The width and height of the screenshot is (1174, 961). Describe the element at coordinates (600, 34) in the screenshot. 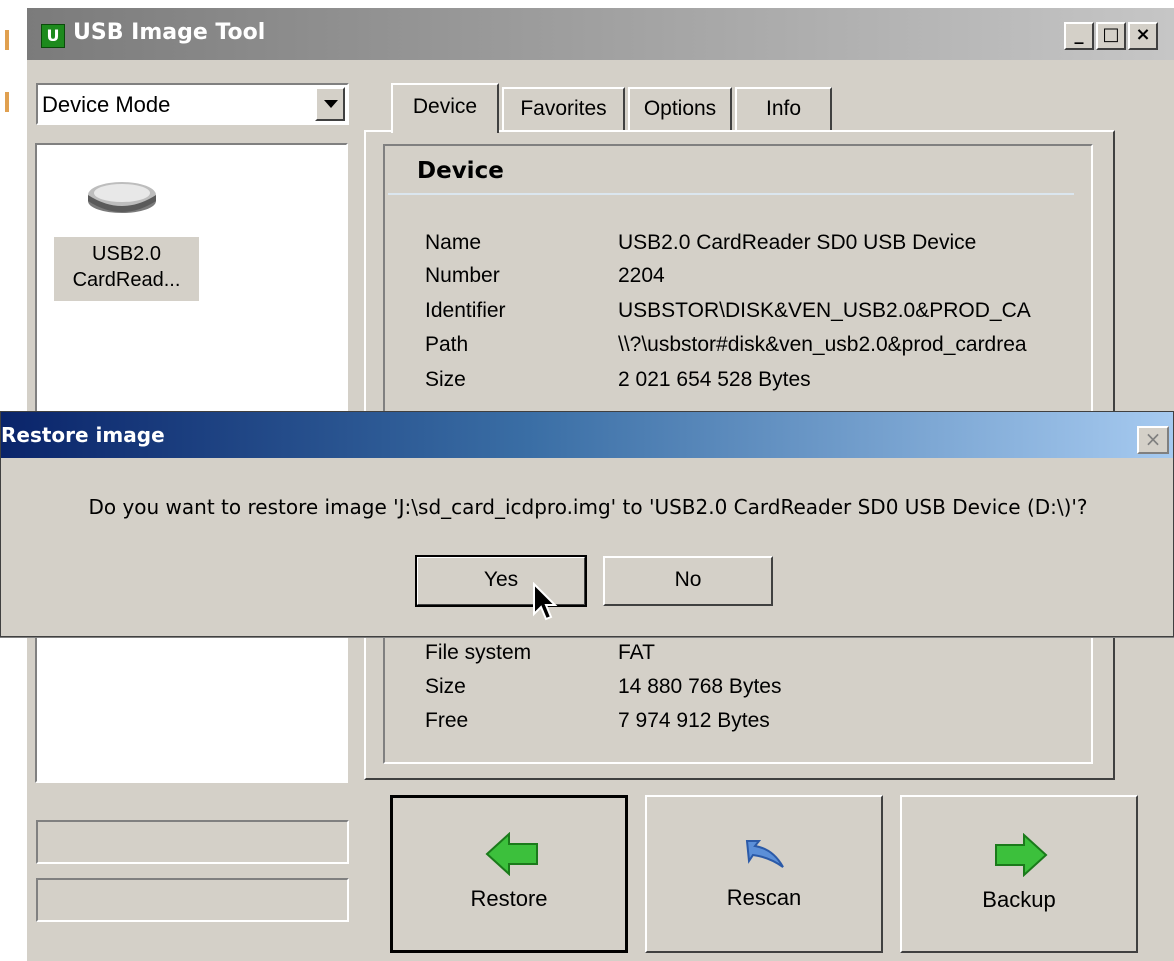

I see `title-bar: U USB Image Tool _ □ ×` at that location.